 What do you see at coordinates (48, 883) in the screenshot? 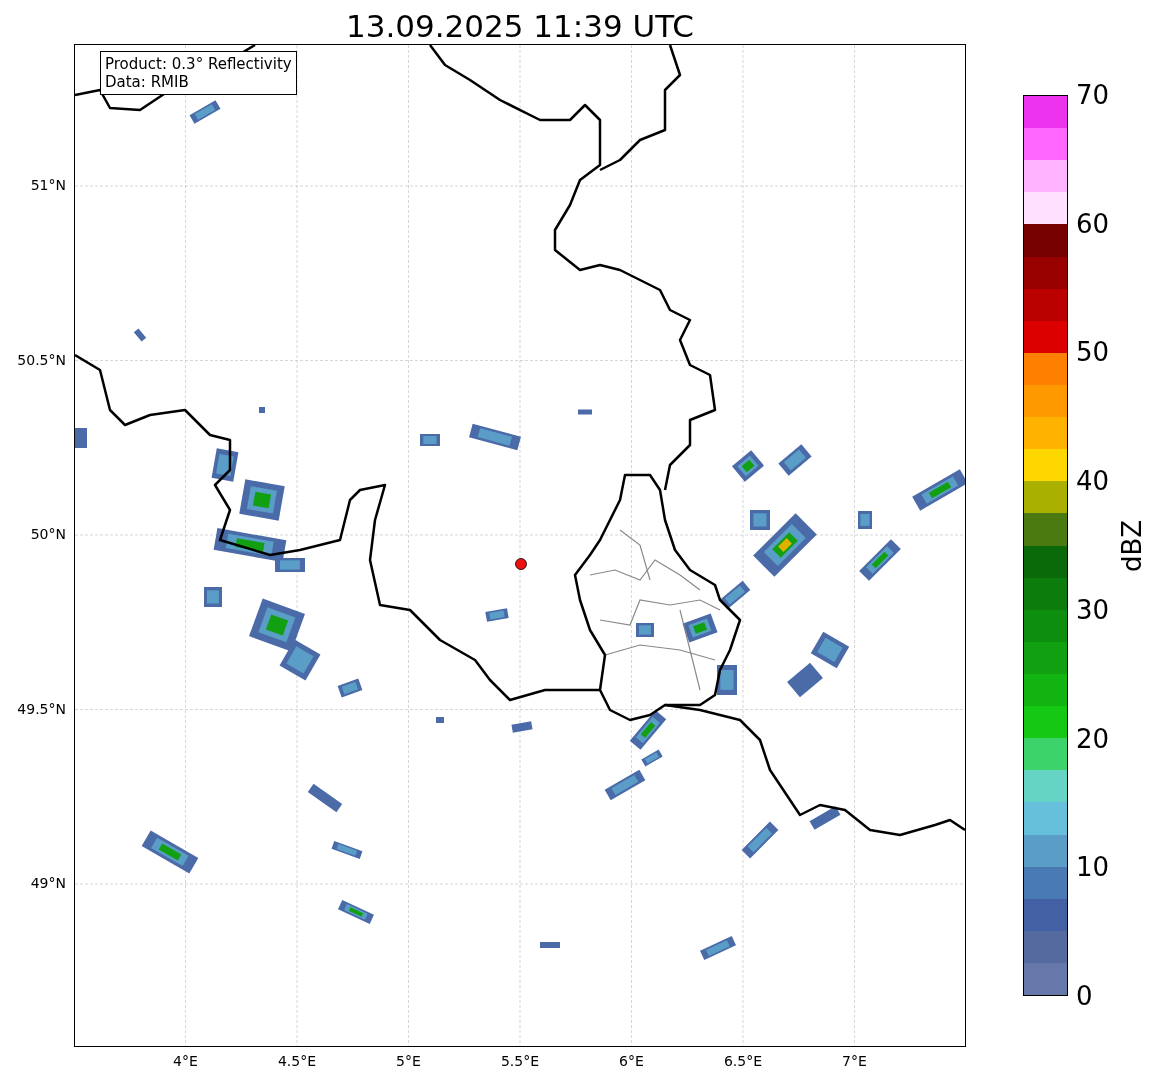
I see `latitude-label: 49°N` at bounding box center [48, 883].